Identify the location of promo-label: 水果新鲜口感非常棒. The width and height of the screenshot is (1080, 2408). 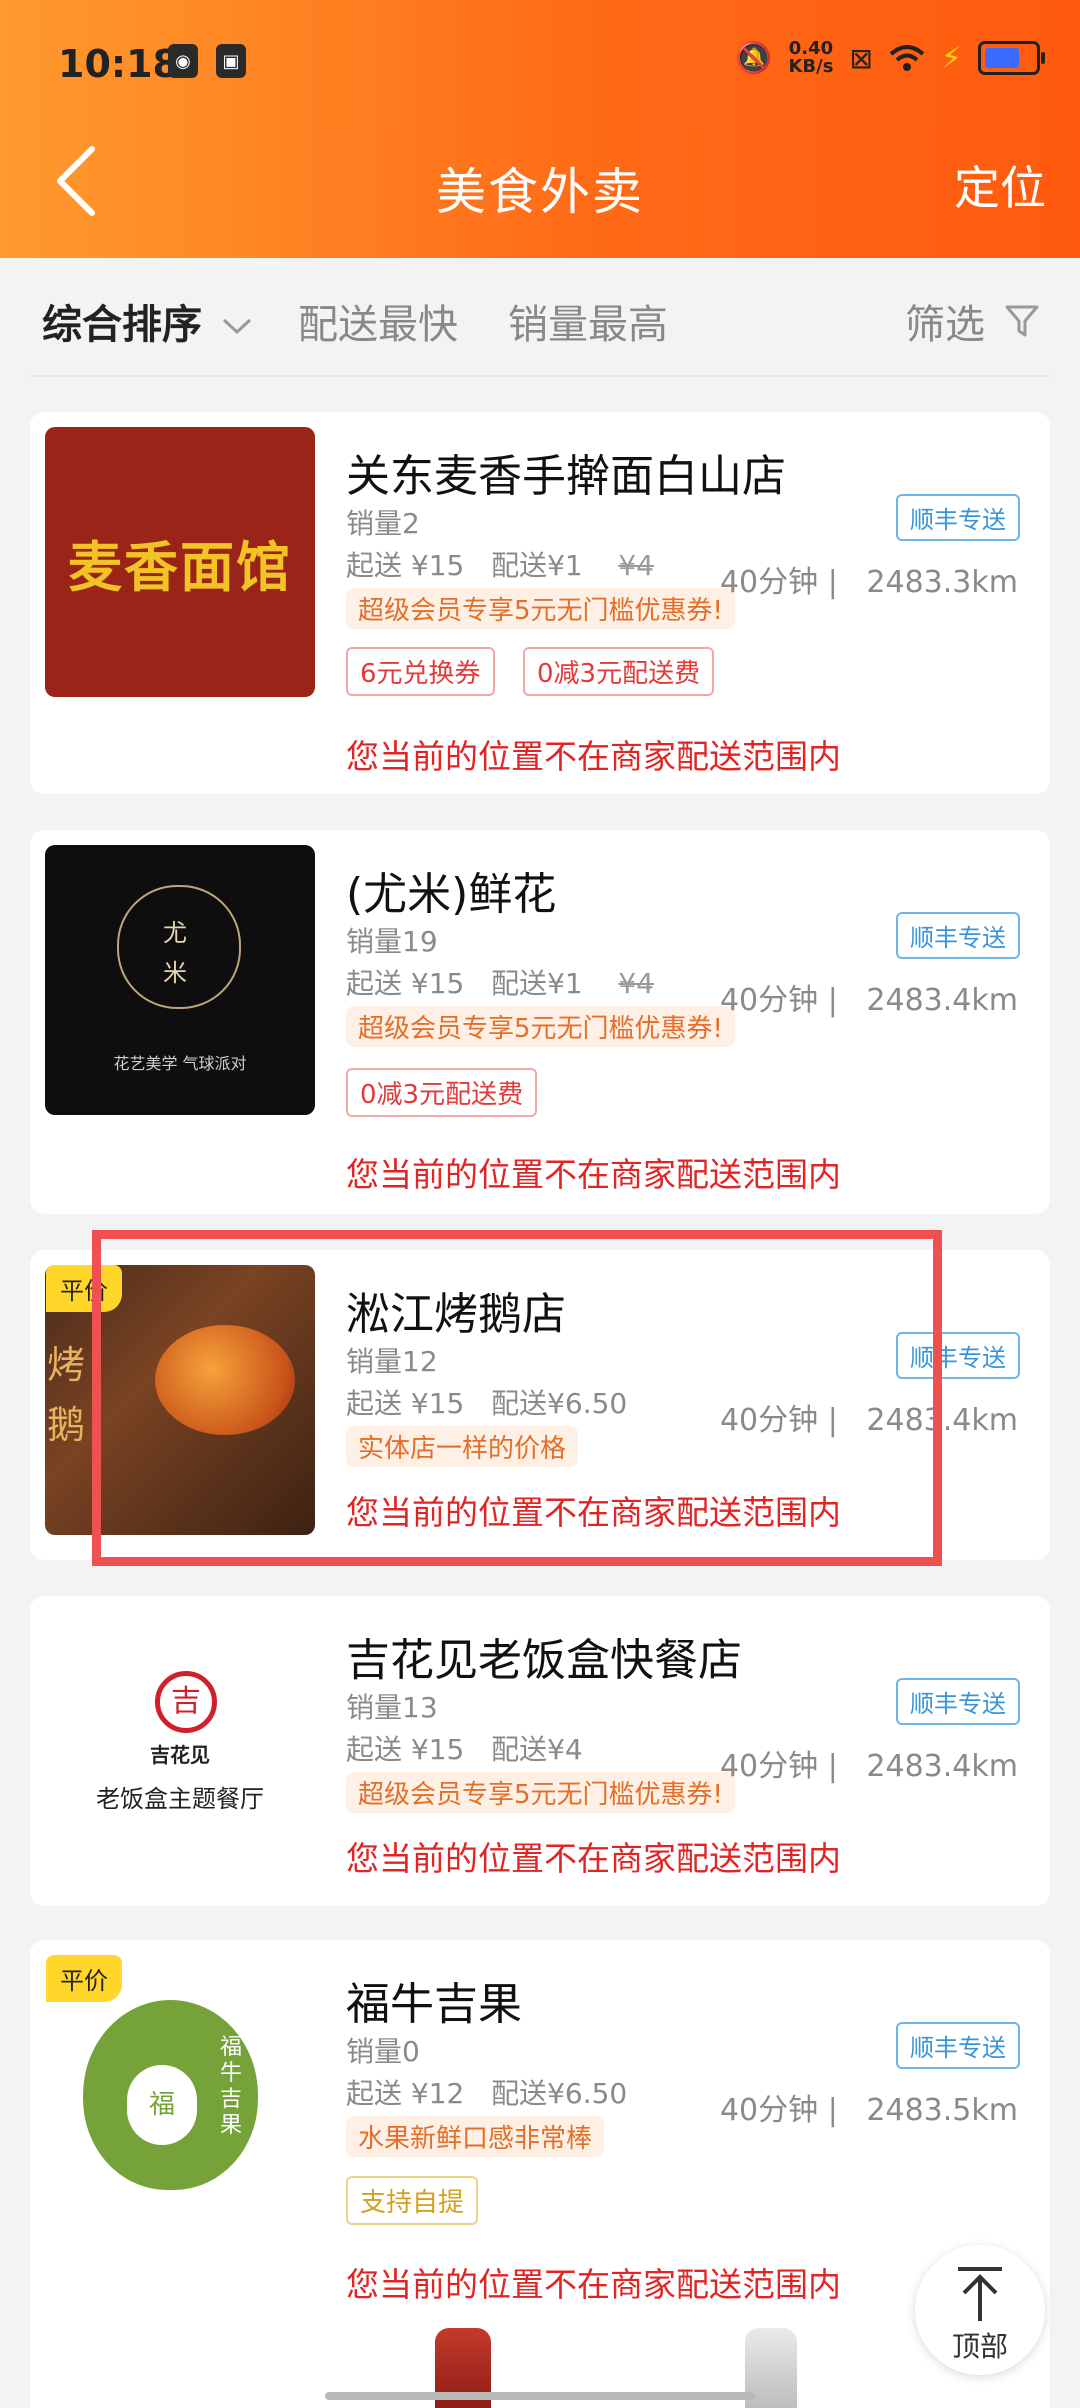
(475, 2136).